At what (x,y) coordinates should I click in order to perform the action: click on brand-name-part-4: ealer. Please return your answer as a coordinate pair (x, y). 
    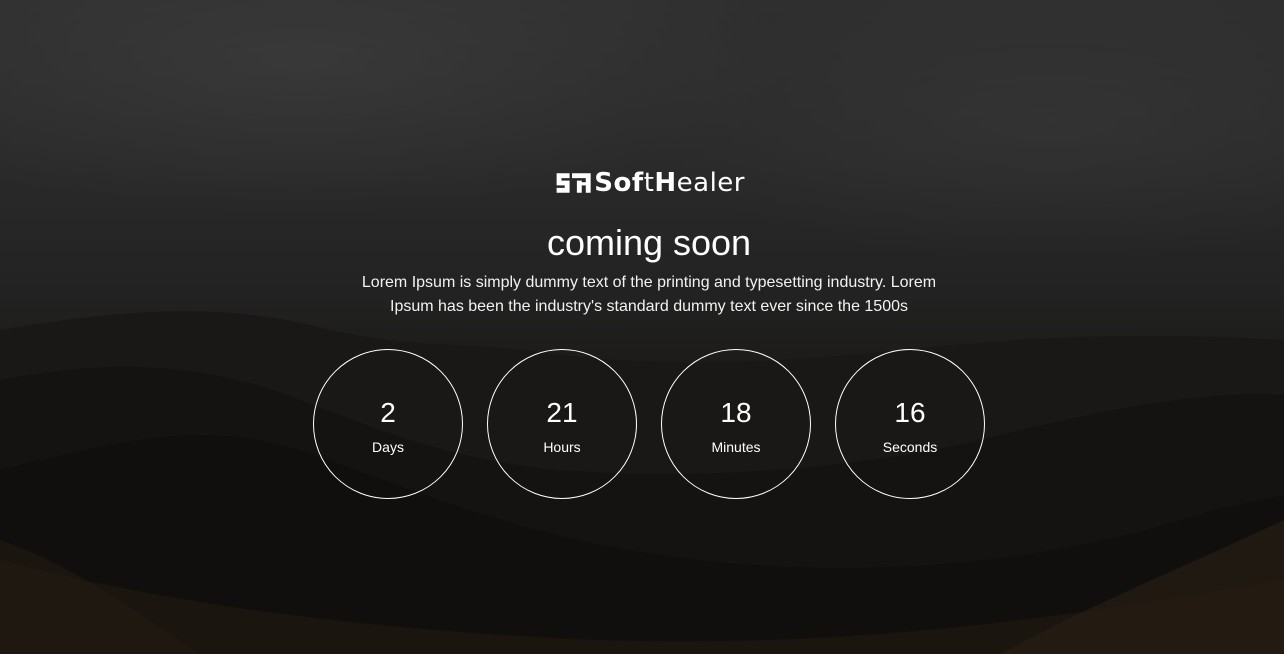
    Looking at the image, I should click on (710, 183).